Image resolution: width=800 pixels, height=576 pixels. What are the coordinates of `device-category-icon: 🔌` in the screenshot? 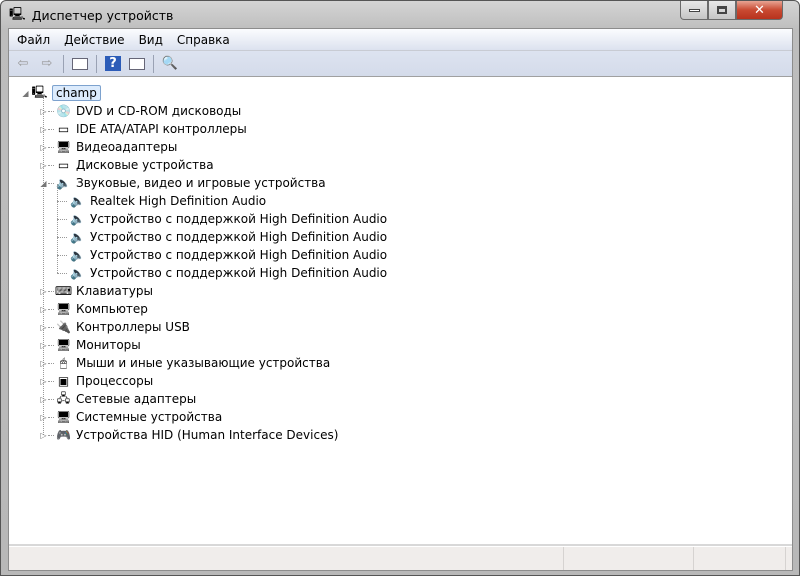 It's located at (63, 327).